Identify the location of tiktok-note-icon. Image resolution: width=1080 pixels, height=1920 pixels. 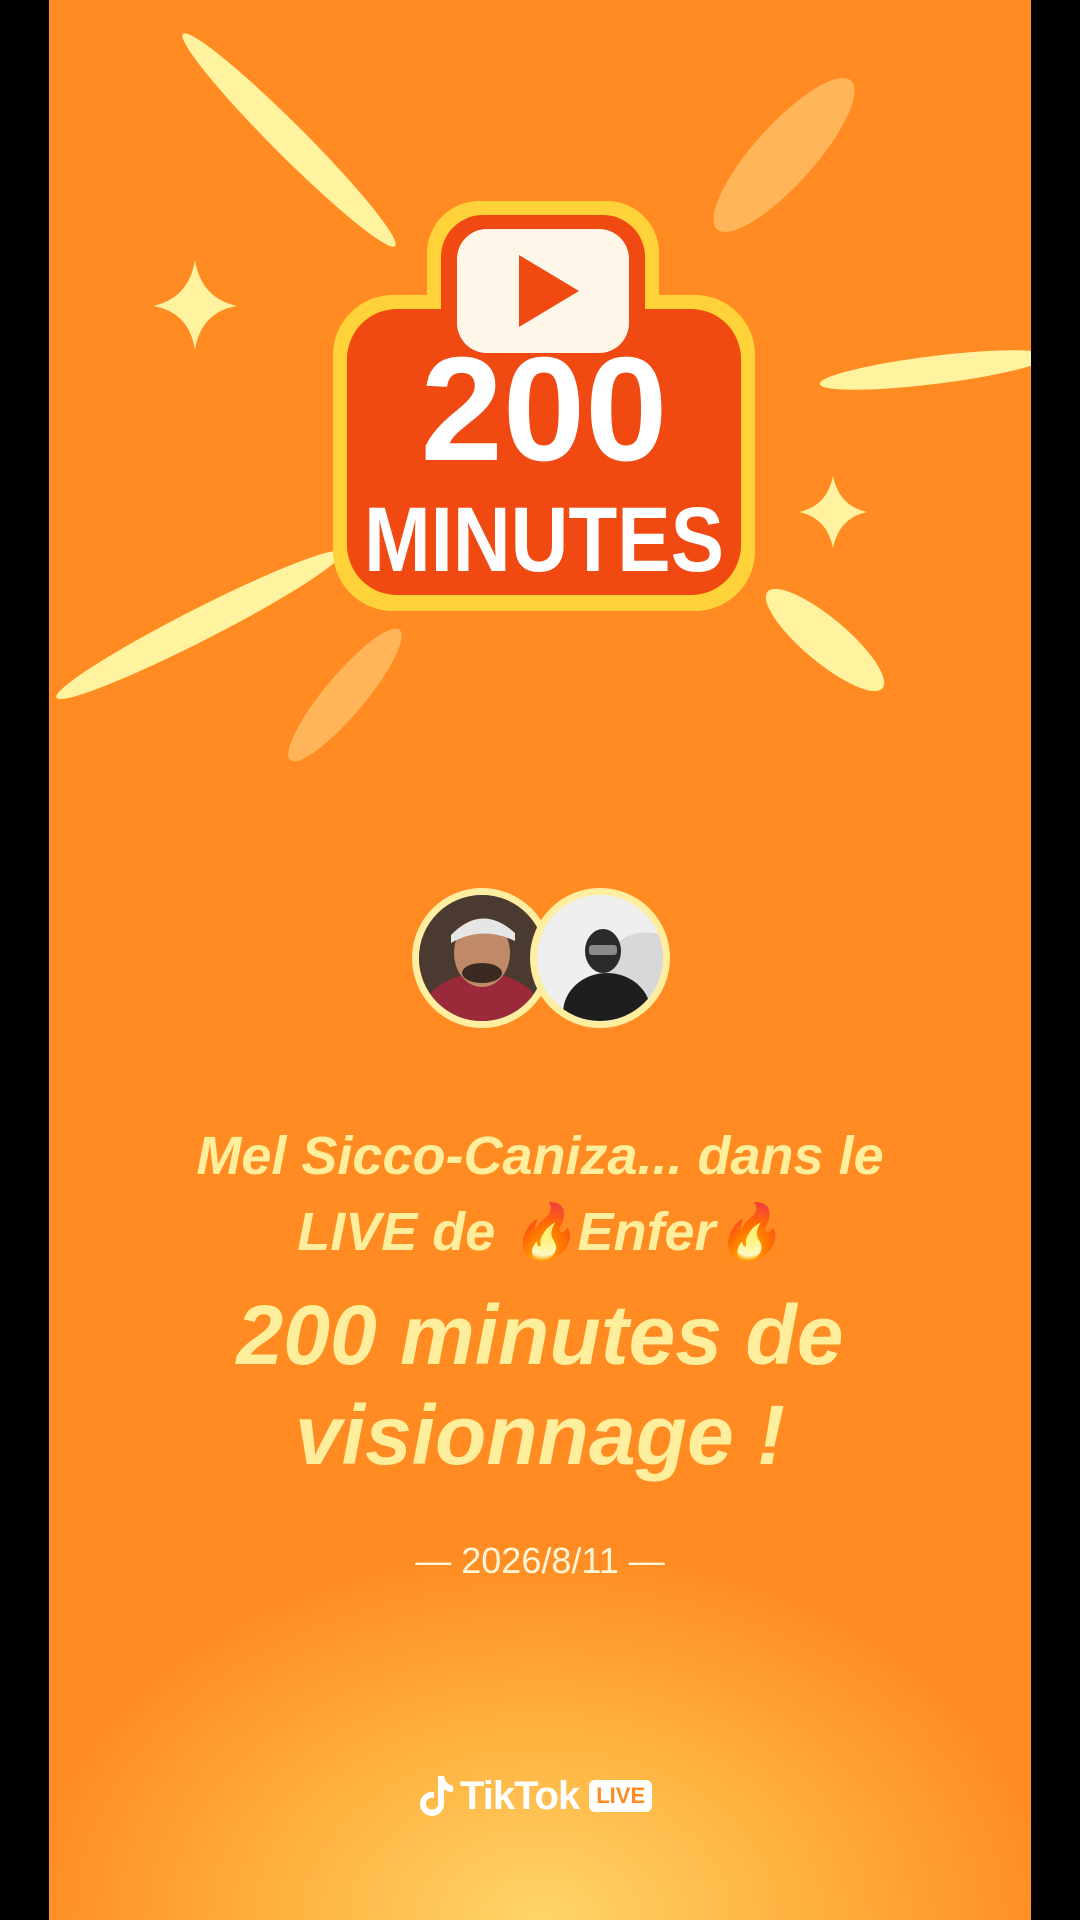
(436, 1796).